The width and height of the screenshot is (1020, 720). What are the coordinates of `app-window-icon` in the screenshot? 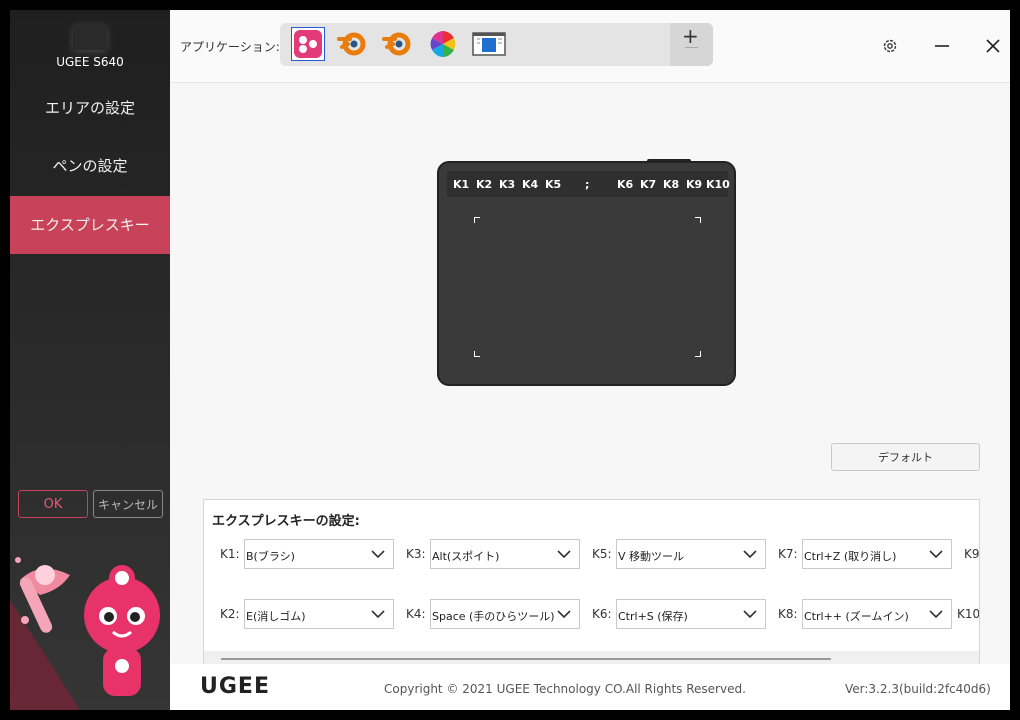 It's located at (489, 44).